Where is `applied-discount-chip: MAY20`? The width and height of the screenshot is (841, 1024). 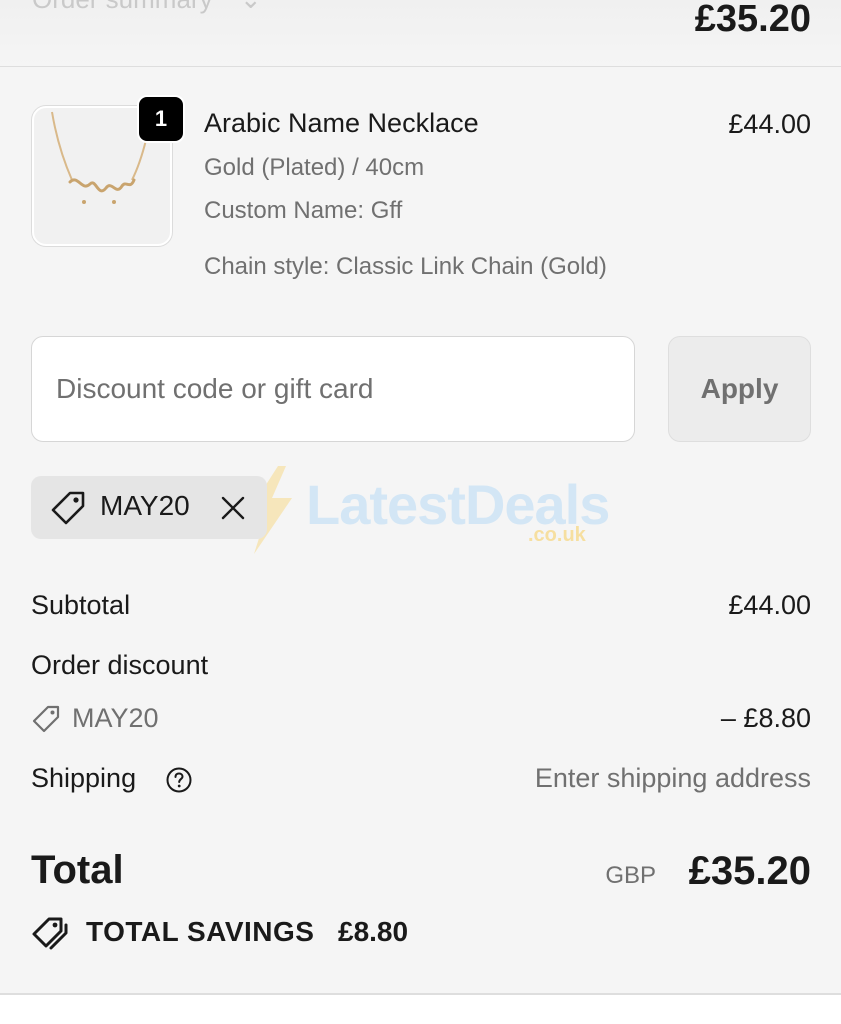
applied-discount-chip: MAY20 is located at coordinates (149, 507).